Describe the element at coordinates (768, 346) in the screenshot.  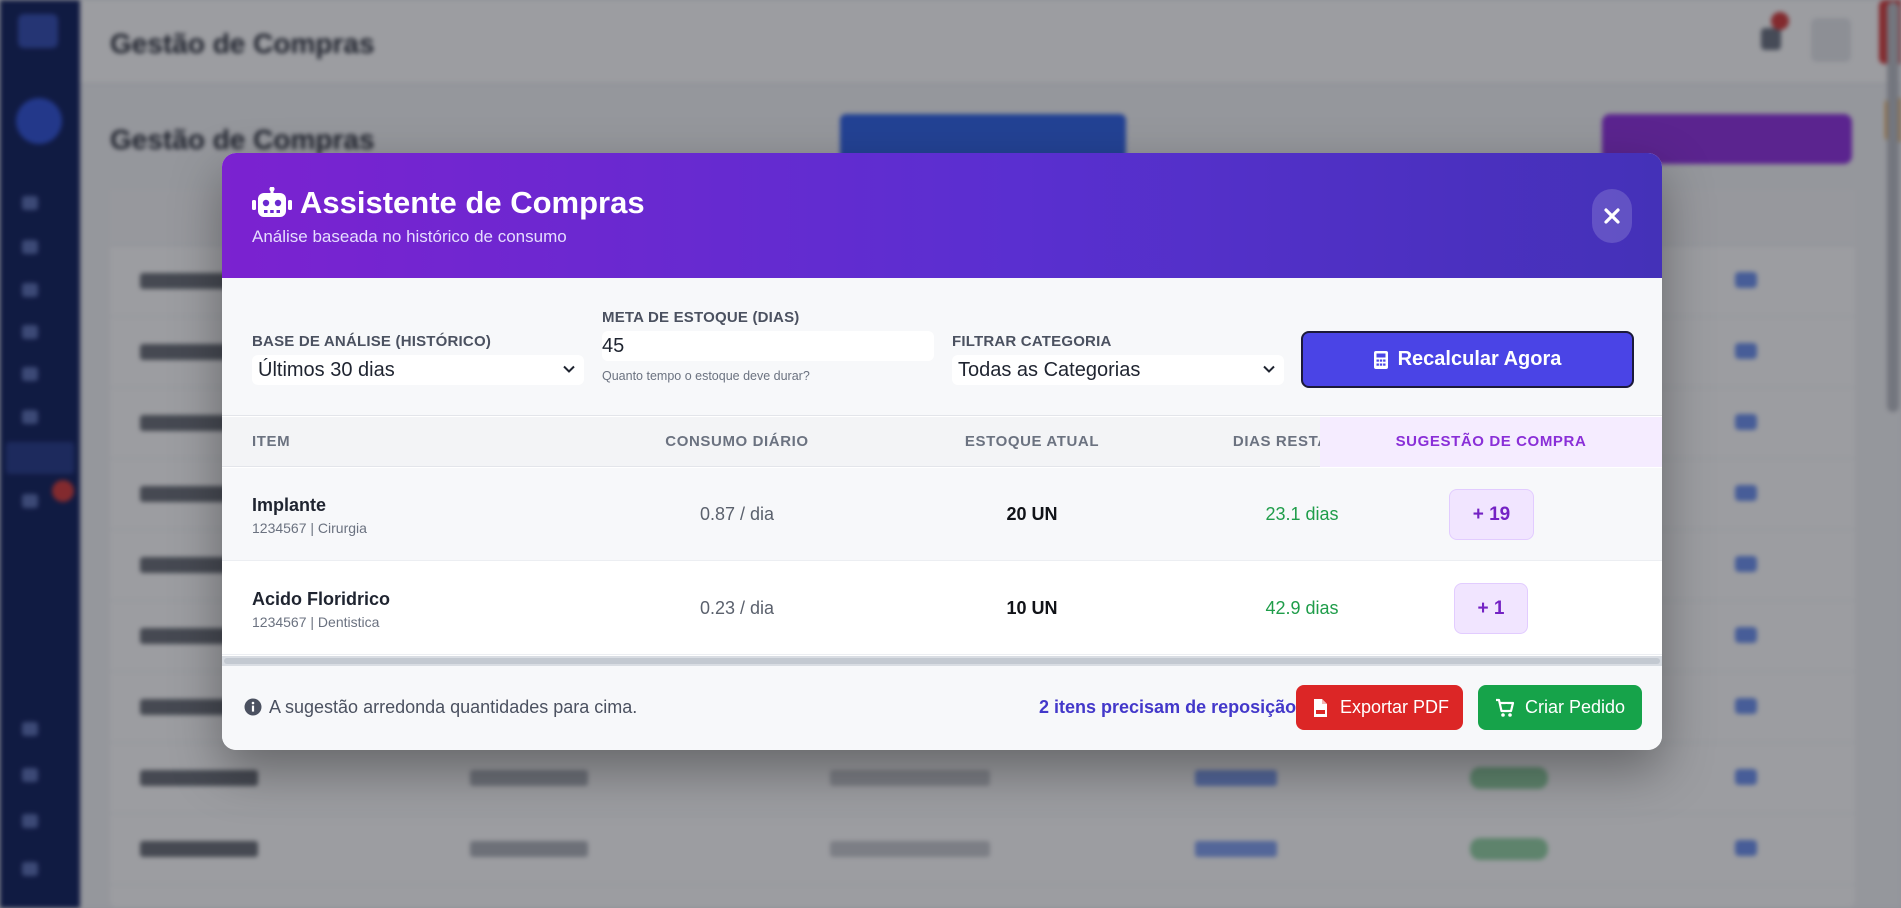
I see `stock-goal-input` at that location.